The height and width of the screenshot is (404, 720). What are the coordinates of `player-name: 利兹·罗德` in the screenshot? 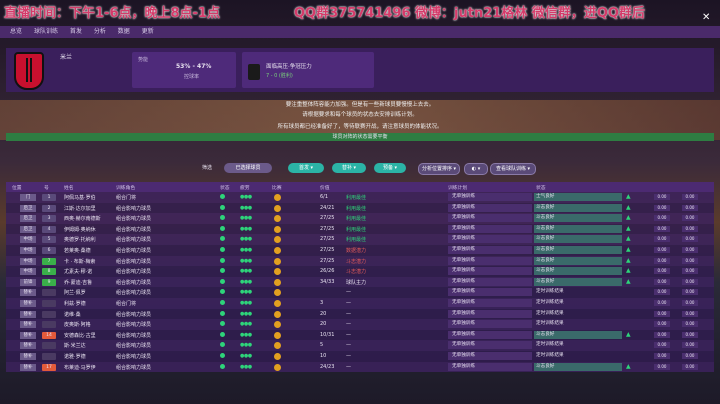 It's located at (75, 303).